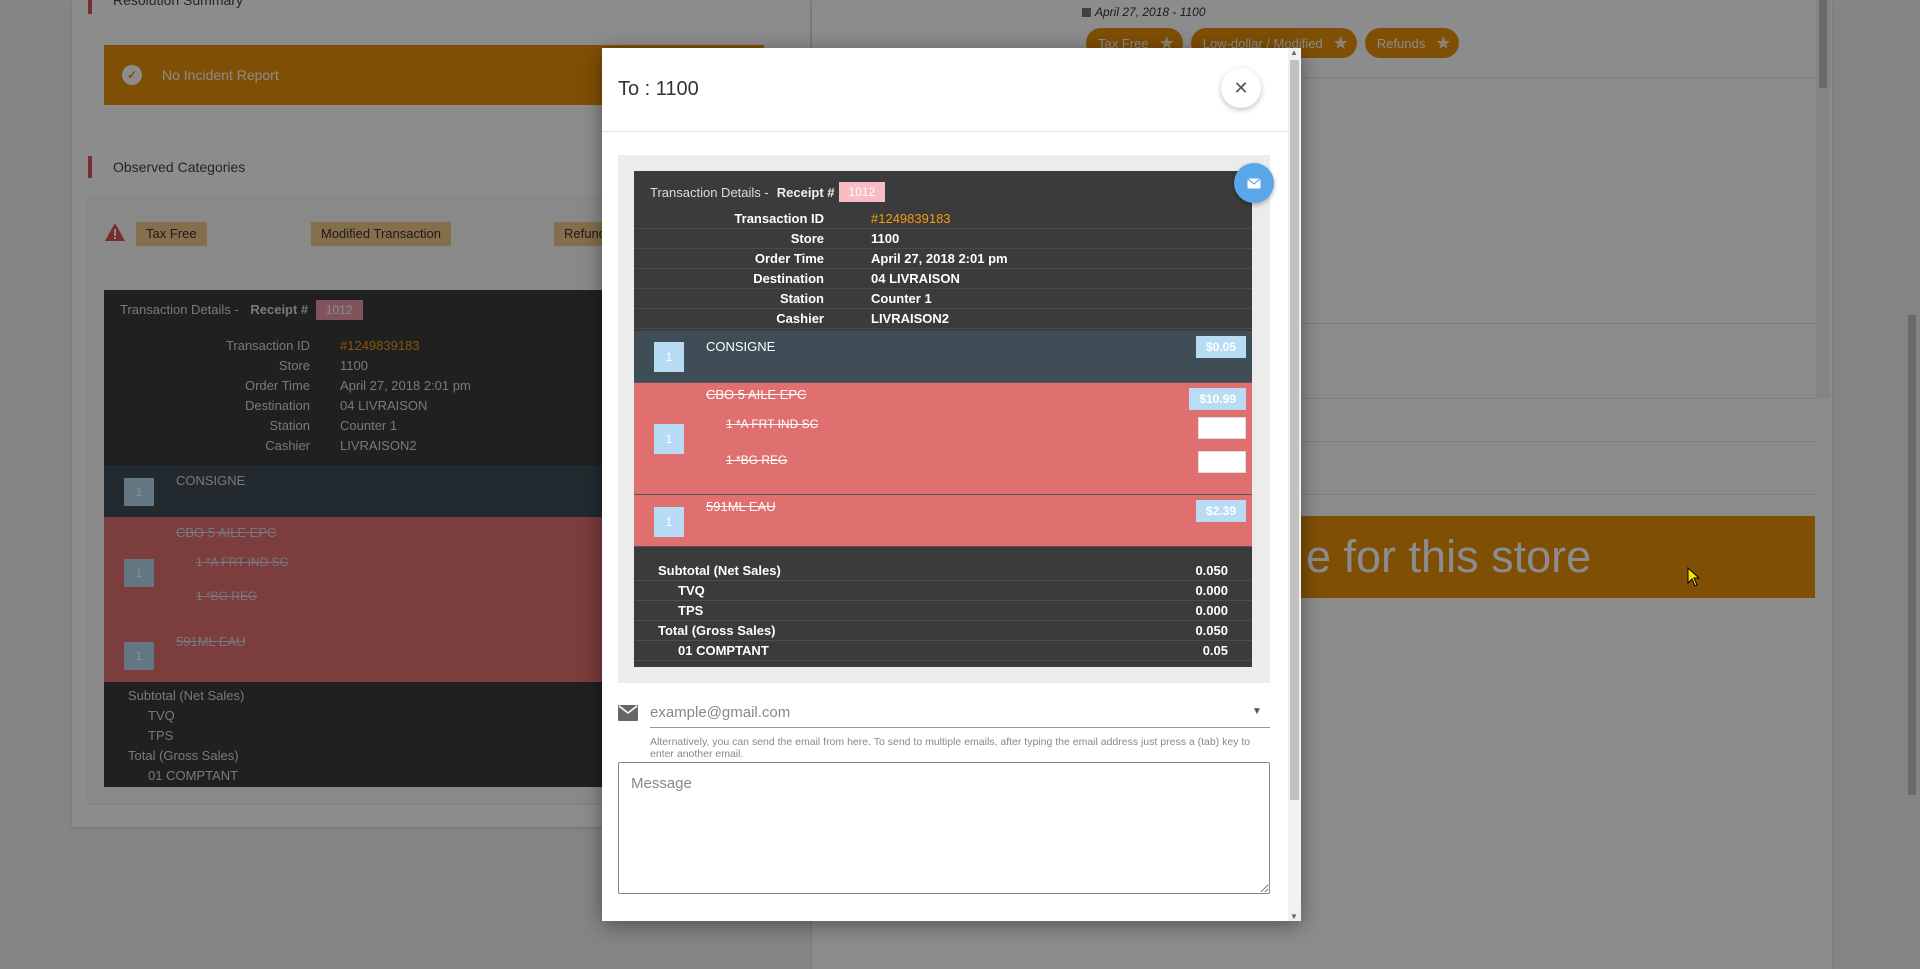  Describe the element at coordinates (943, 319) in the screenshot. I see `info-row-cashier: Cashier LIVRAISON2` at that location.